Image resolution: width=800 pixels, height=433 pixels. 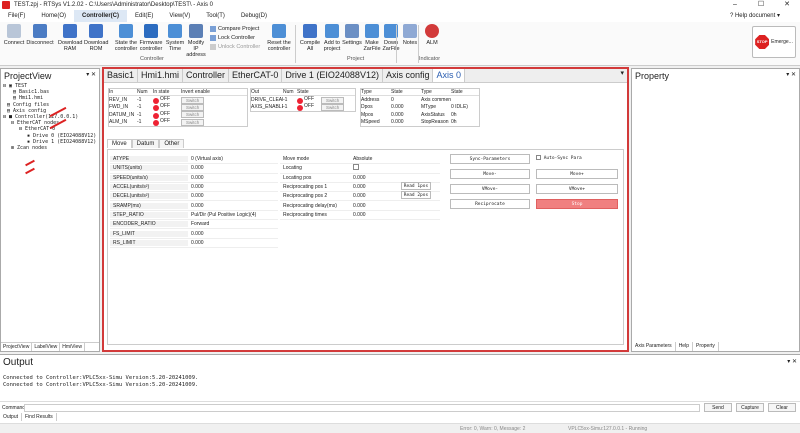 What do you see at coordinates (490, 189) in the screenshot?
I see `vmove-minus-button: VMove-` at bounding box center [490, 189].